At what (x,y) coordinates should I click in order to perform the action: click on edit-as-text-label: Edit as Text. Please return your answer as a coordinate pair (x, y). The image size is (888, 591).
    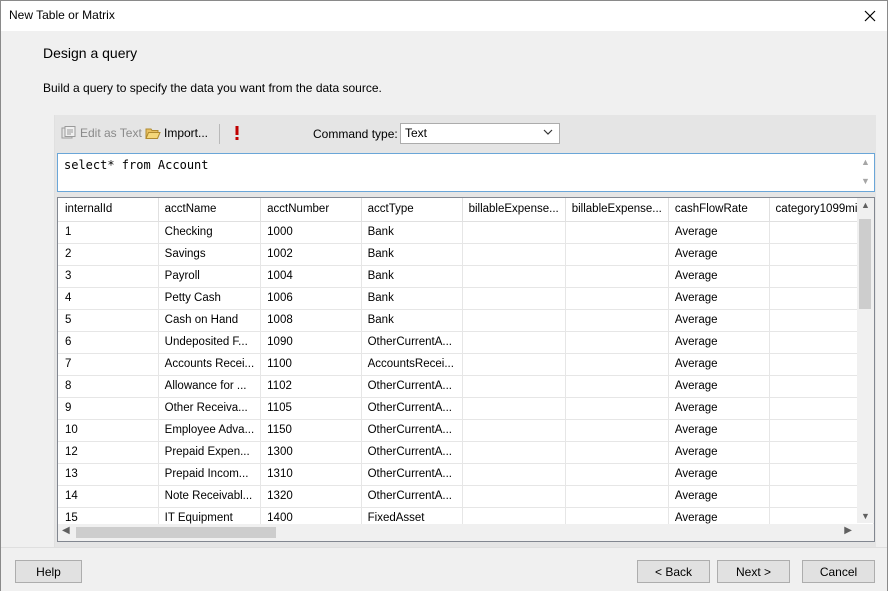
    Looking at the image, I should click on (111, 133).